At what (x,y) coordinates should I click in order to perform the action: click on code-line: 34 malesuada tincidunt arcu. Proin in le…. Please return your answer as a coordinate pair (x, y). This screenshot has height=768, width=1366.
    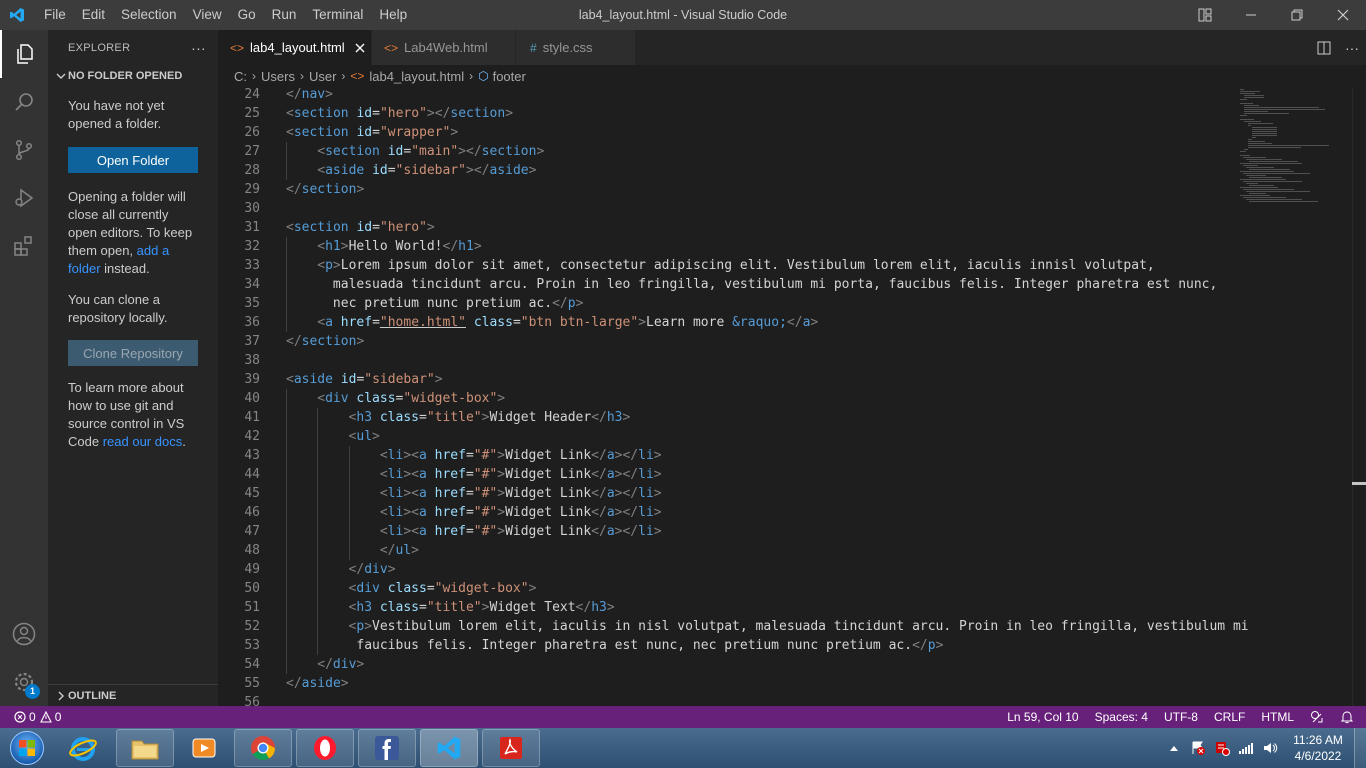
    Looking at the image, I should click on (725, 284).